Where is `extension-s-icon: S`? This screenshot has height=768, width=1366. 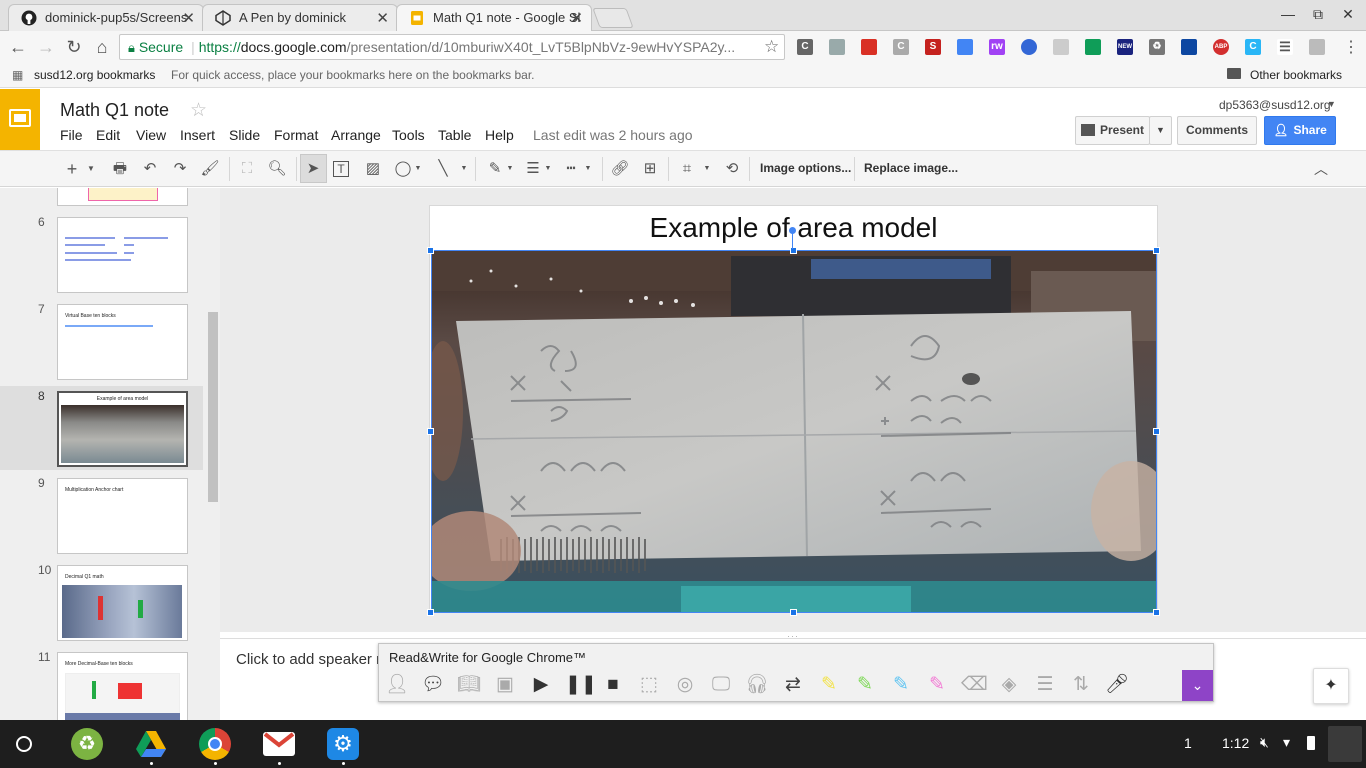
extension-s-icon: S is located at coordinates (933, 47).